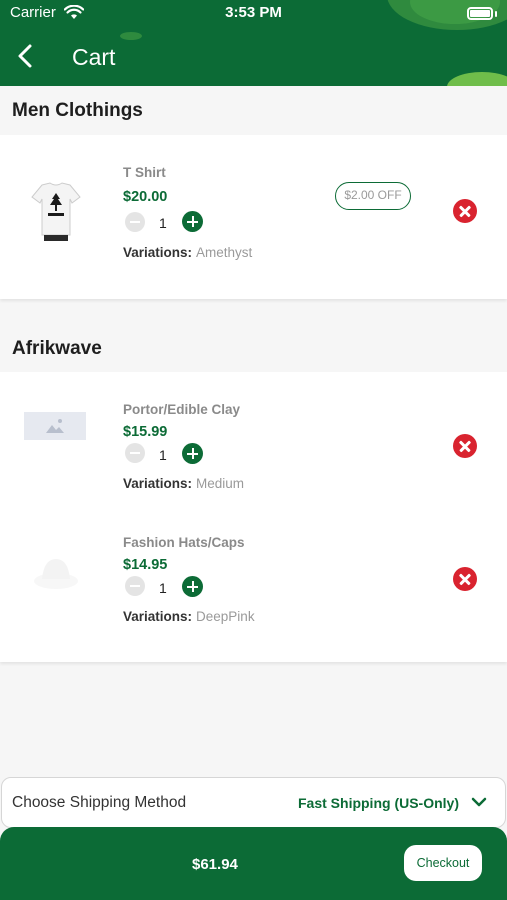  Describe the element at coordinates (77, 110) in the screenshot. I see `store-name: Men Clothings` at that location.